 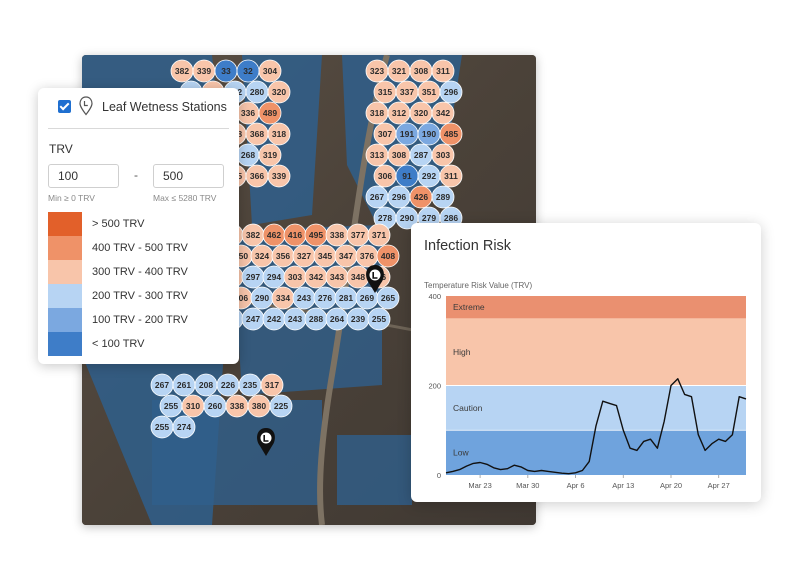 I want to click on station-bubble: 321, so click(x=399, y=71).